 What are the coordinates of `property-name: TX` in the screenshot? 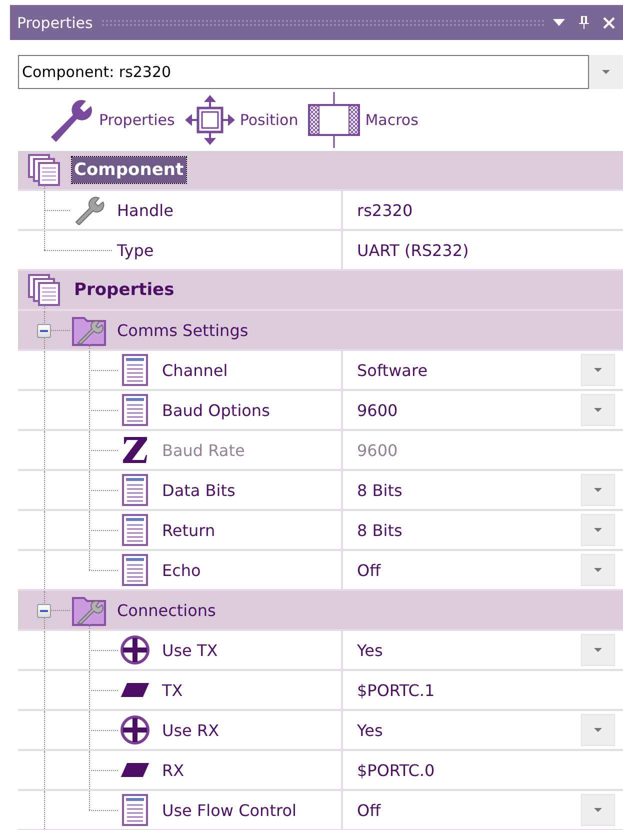 It's located at (172, 690).